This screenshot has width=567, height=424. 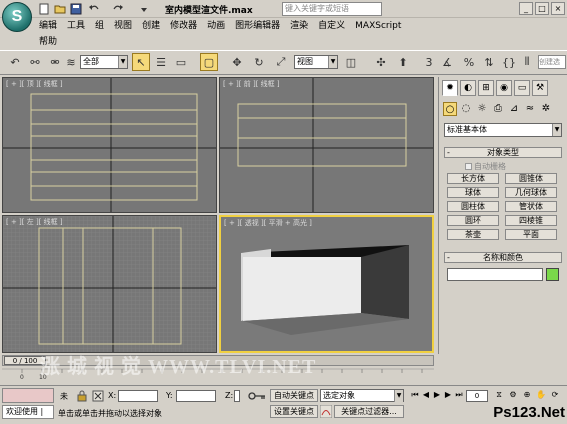 What do you see at coordinates (499, 395) in the screenshot?
I see `key-mode-toggle-icon: ⧖` at bounding box center [499, 395].